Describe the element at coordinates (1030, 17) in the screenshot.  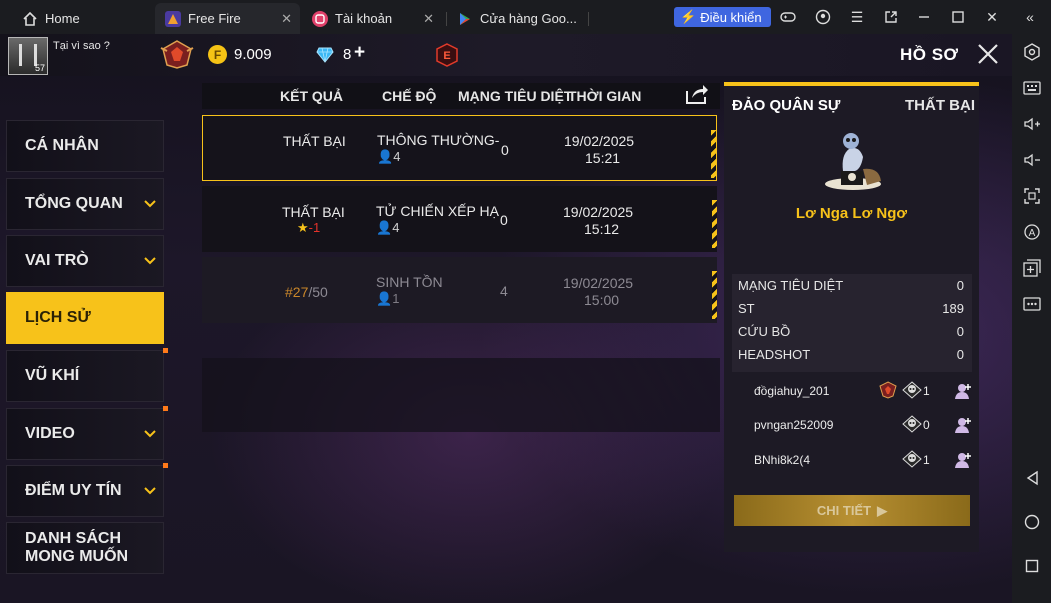
I see `collapse-sidebar-icon: «` at that location.